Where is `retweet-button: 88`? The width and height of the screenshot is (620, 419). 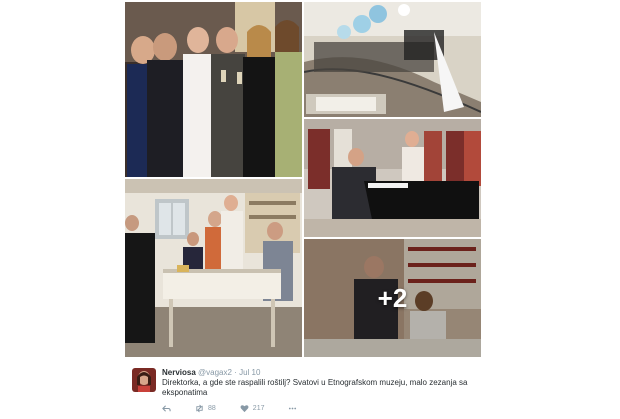
retweet-button: 88 is located at coordinates (205, 408).